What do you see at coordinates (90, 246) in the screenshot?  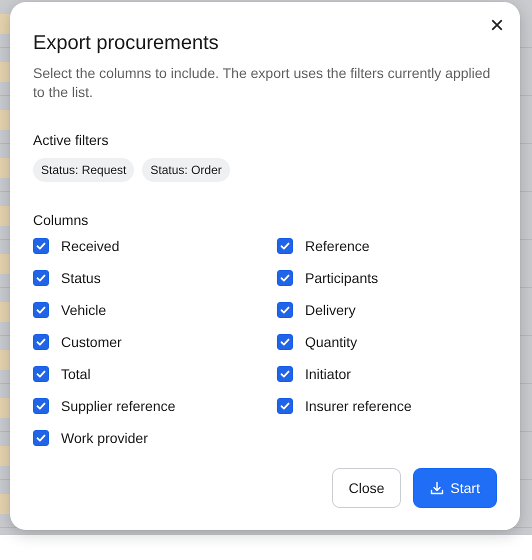 I see `column-label: Received` at bounding box center [90, 246].